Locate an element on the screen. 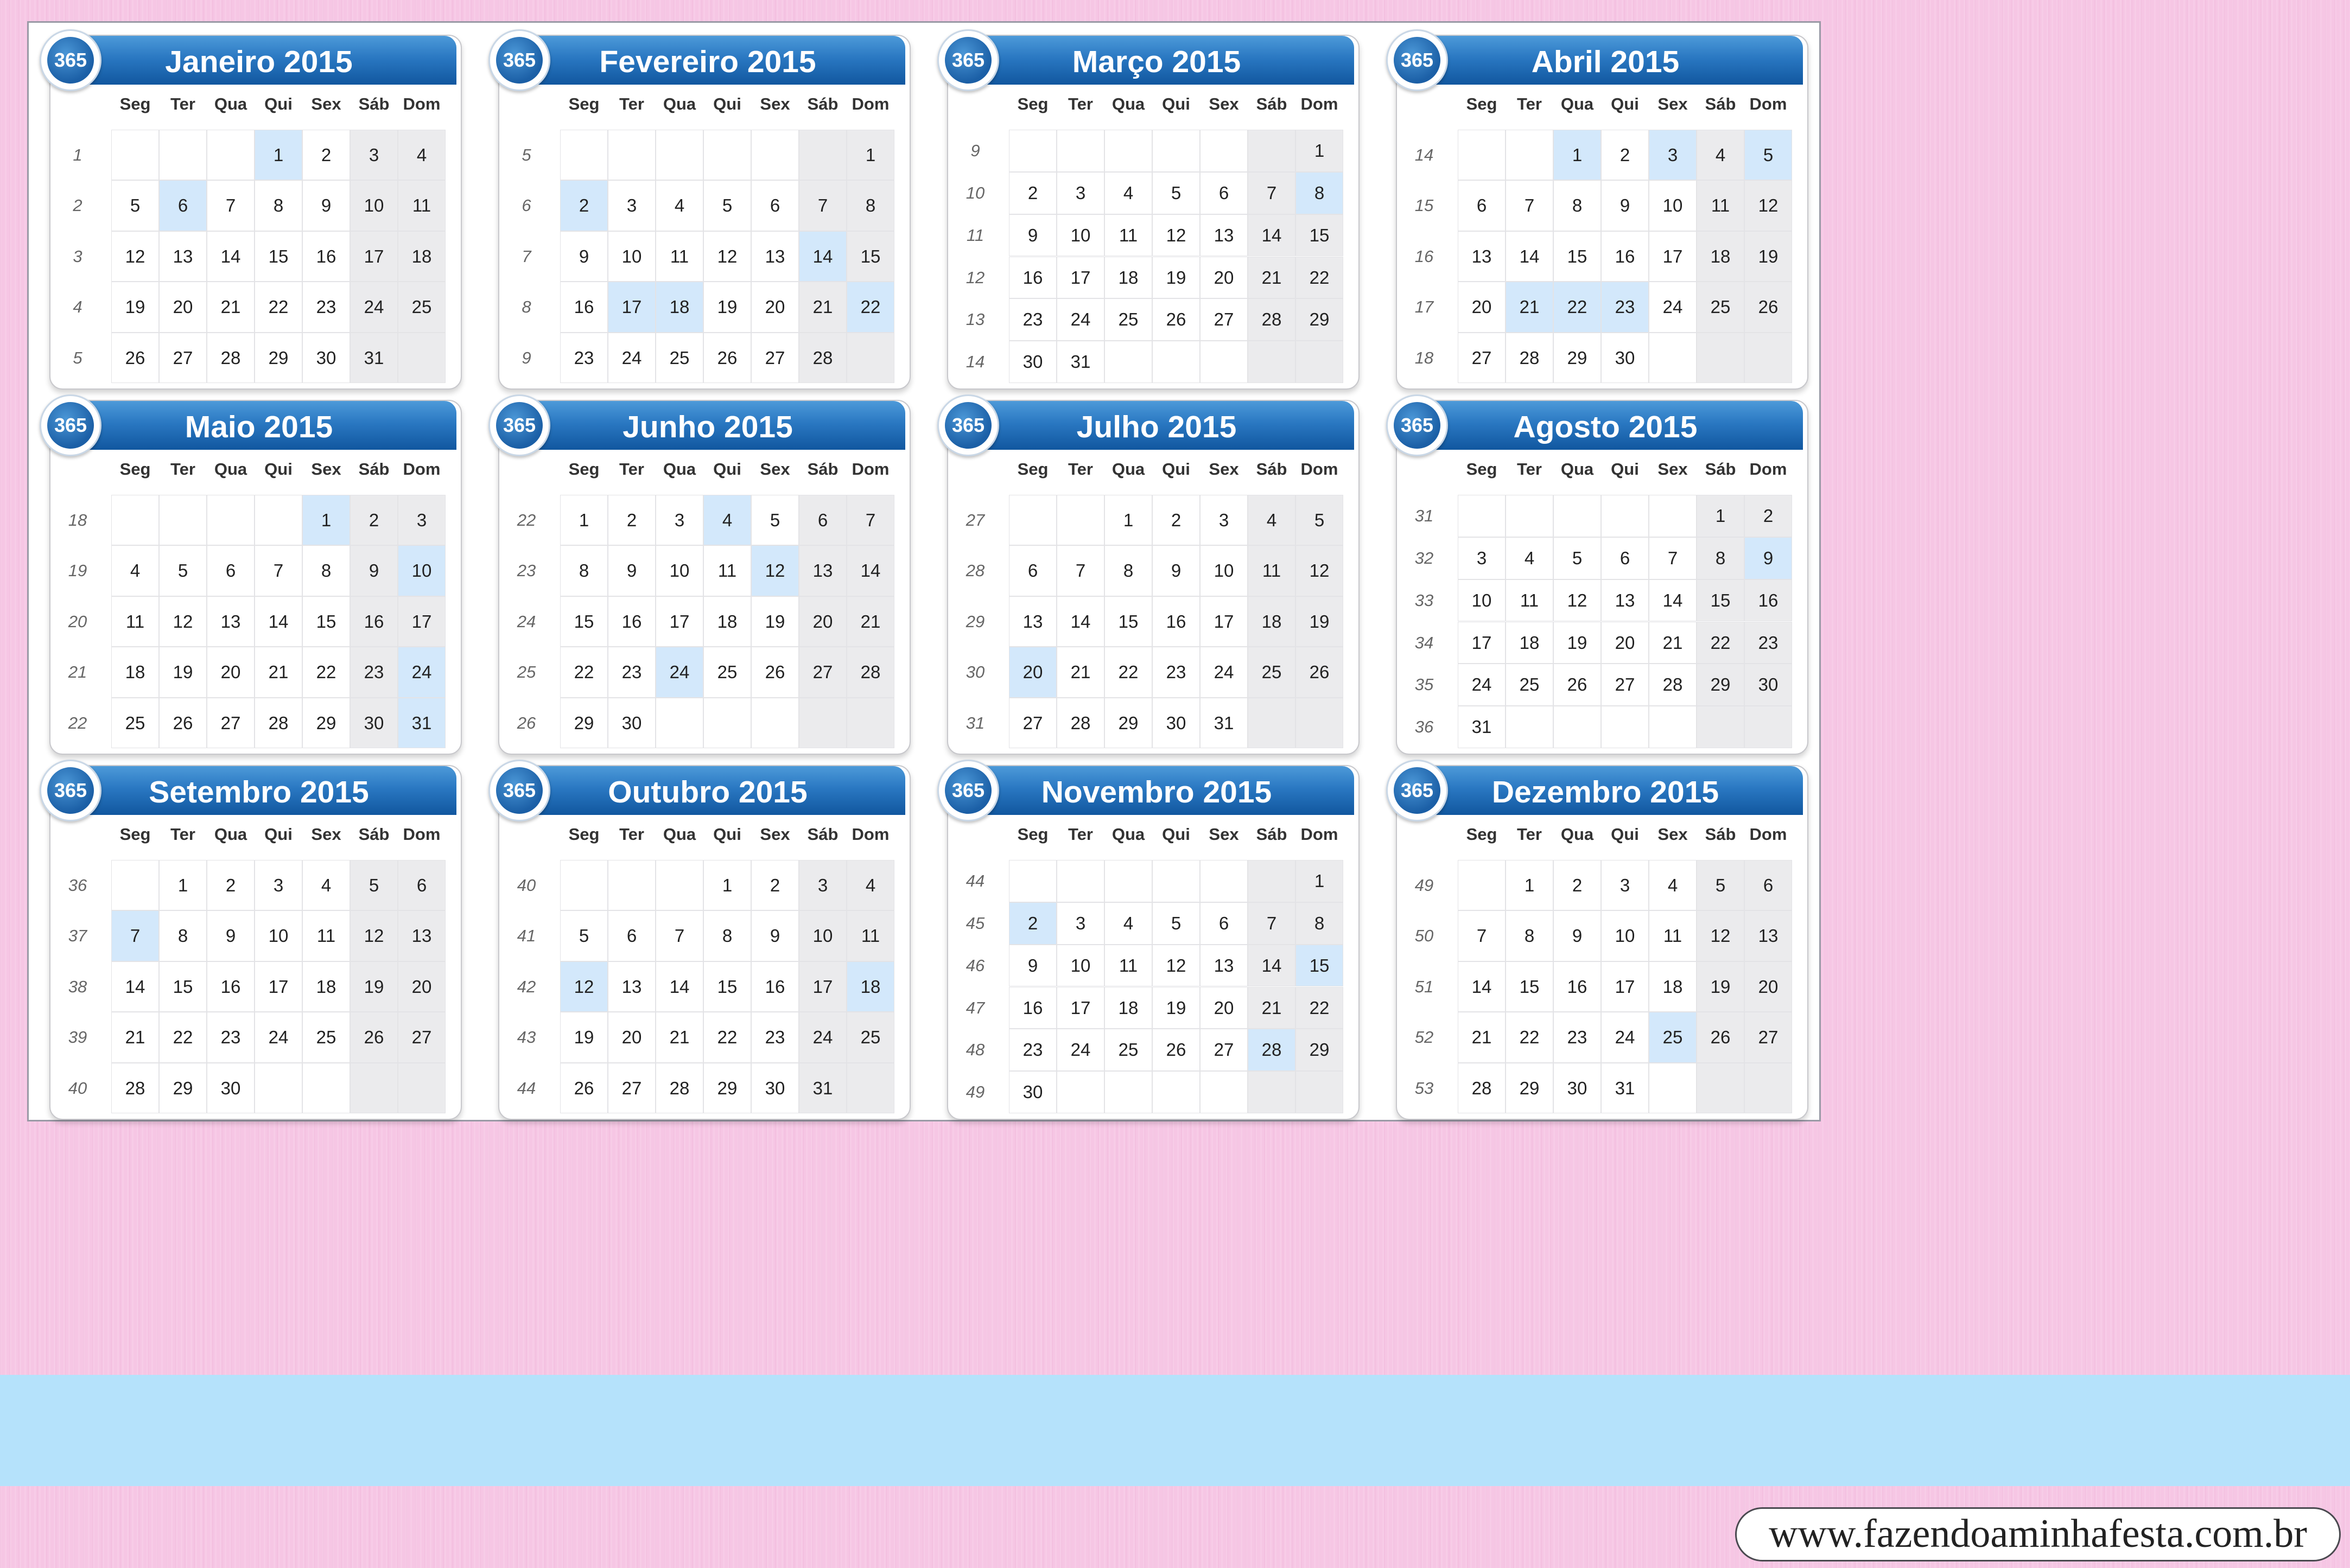  day-cell: 22 is located at coordinates (1577, 307).